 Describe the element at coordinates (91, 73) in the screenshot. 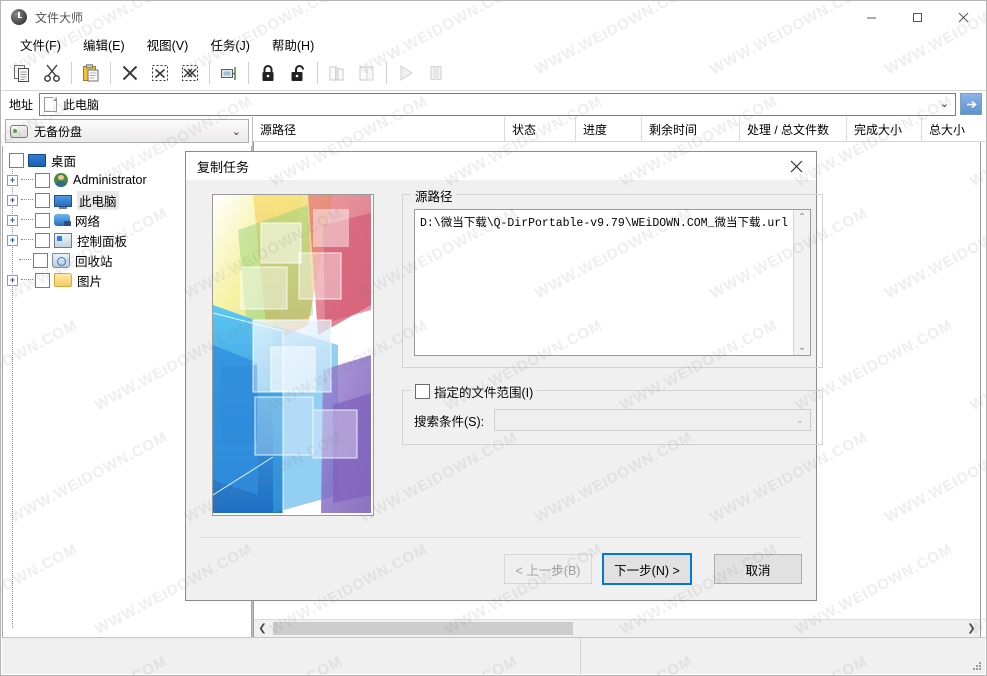

I see `paste-icon` at that location.